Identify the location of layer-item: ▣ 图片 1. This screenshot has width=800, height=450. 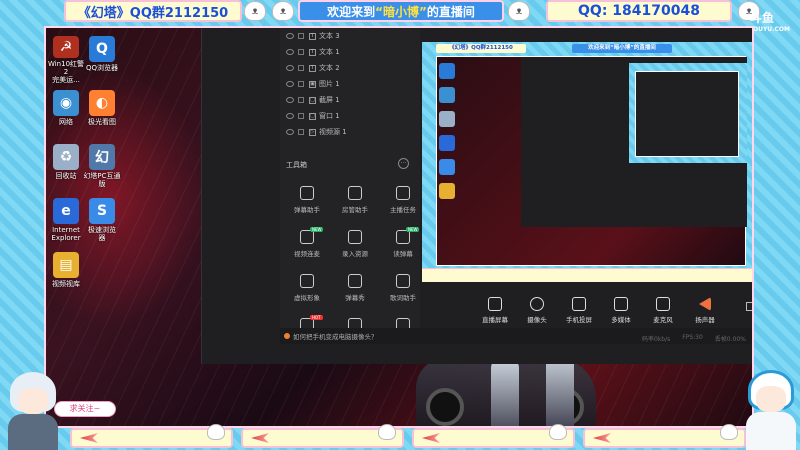
(350, 84).